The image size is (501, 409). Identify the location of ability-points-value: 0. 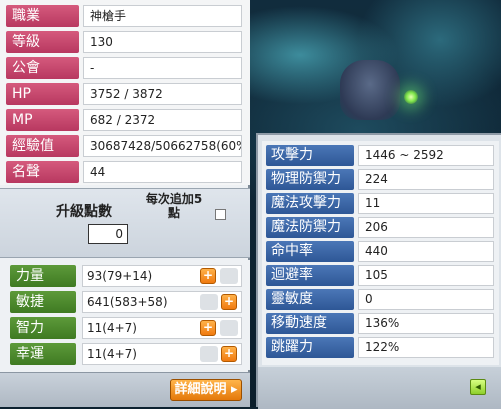
(108, 234).